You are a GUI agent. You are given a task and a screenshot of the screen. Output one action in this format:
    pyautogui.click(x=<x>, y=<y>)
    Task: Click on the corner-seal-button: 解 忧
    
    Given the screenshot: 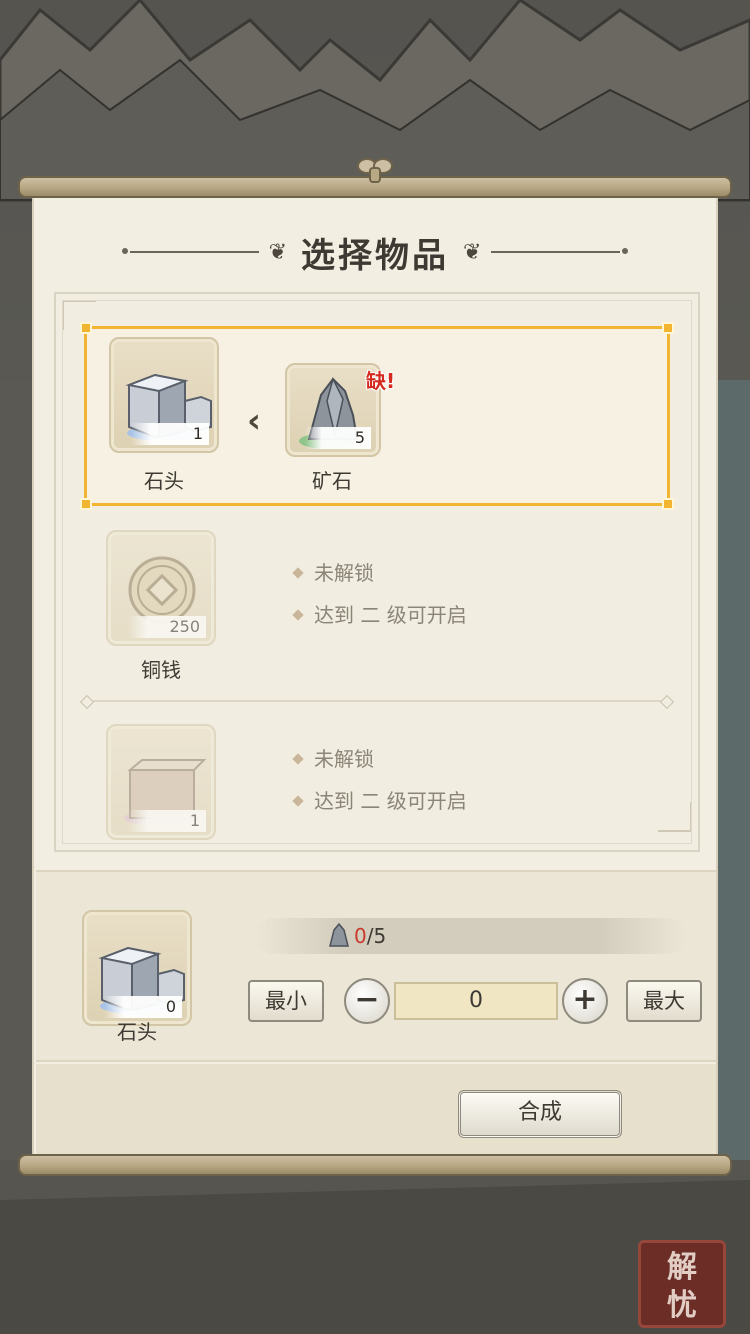 What is the action you would take?
    pyautogui.click(x=682, y=1284)
    